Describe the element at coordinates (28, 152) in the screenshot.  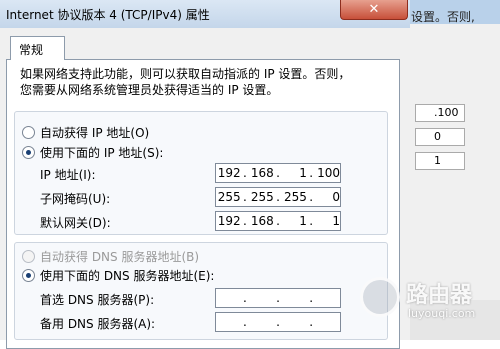
I see `manual-ip-radio` at that location.